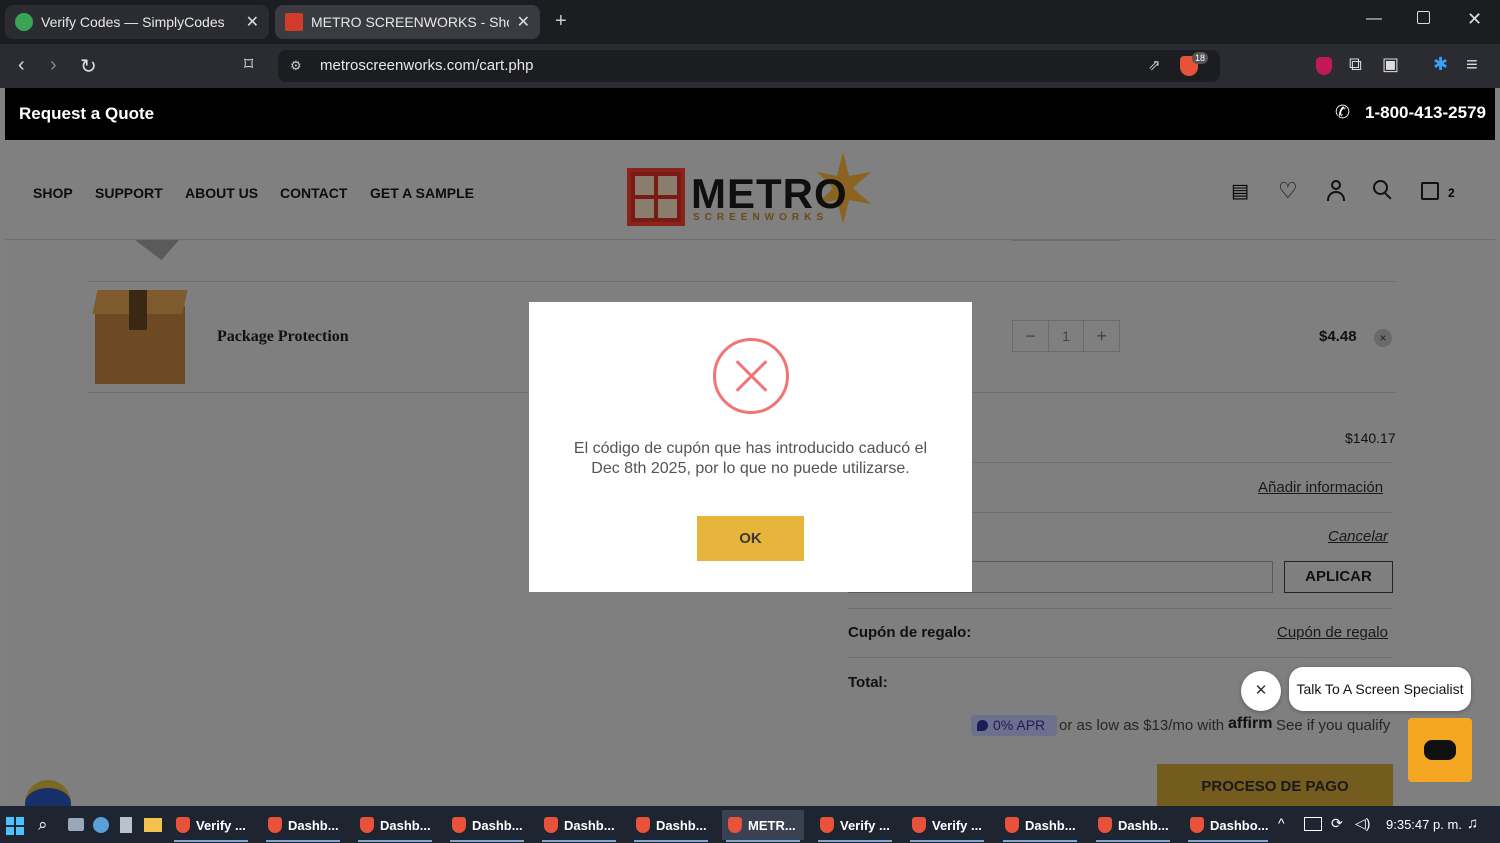  I want to click on extensions-icon: ⧉, so click(1355, 64).